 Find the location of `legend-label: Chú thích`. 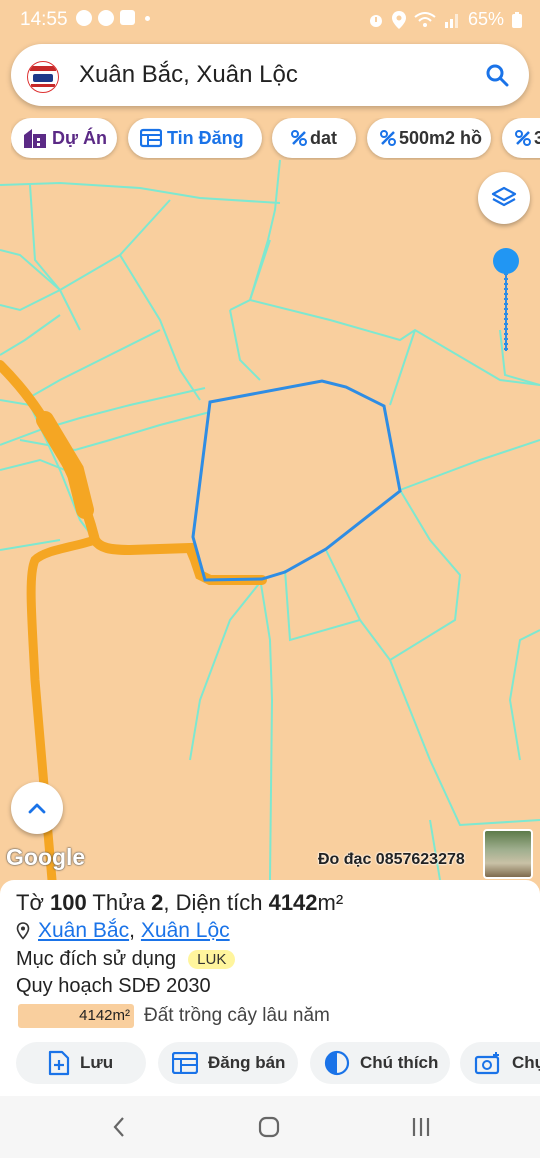

legend-label: Chú thích is located at coordinates (399, 1062).